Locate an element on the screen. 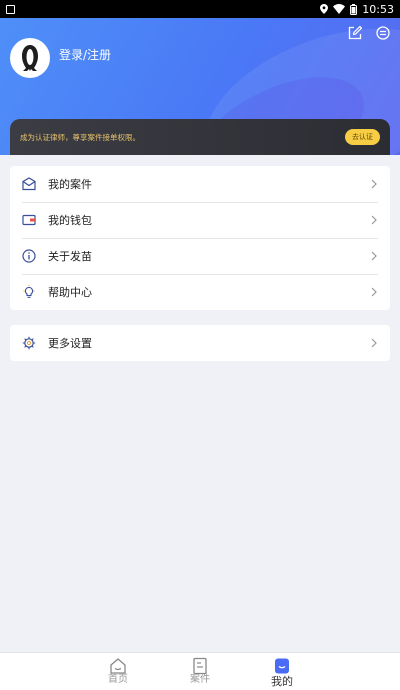  menu-item-label: 我的钱包 is located at coordinates (70, 220).